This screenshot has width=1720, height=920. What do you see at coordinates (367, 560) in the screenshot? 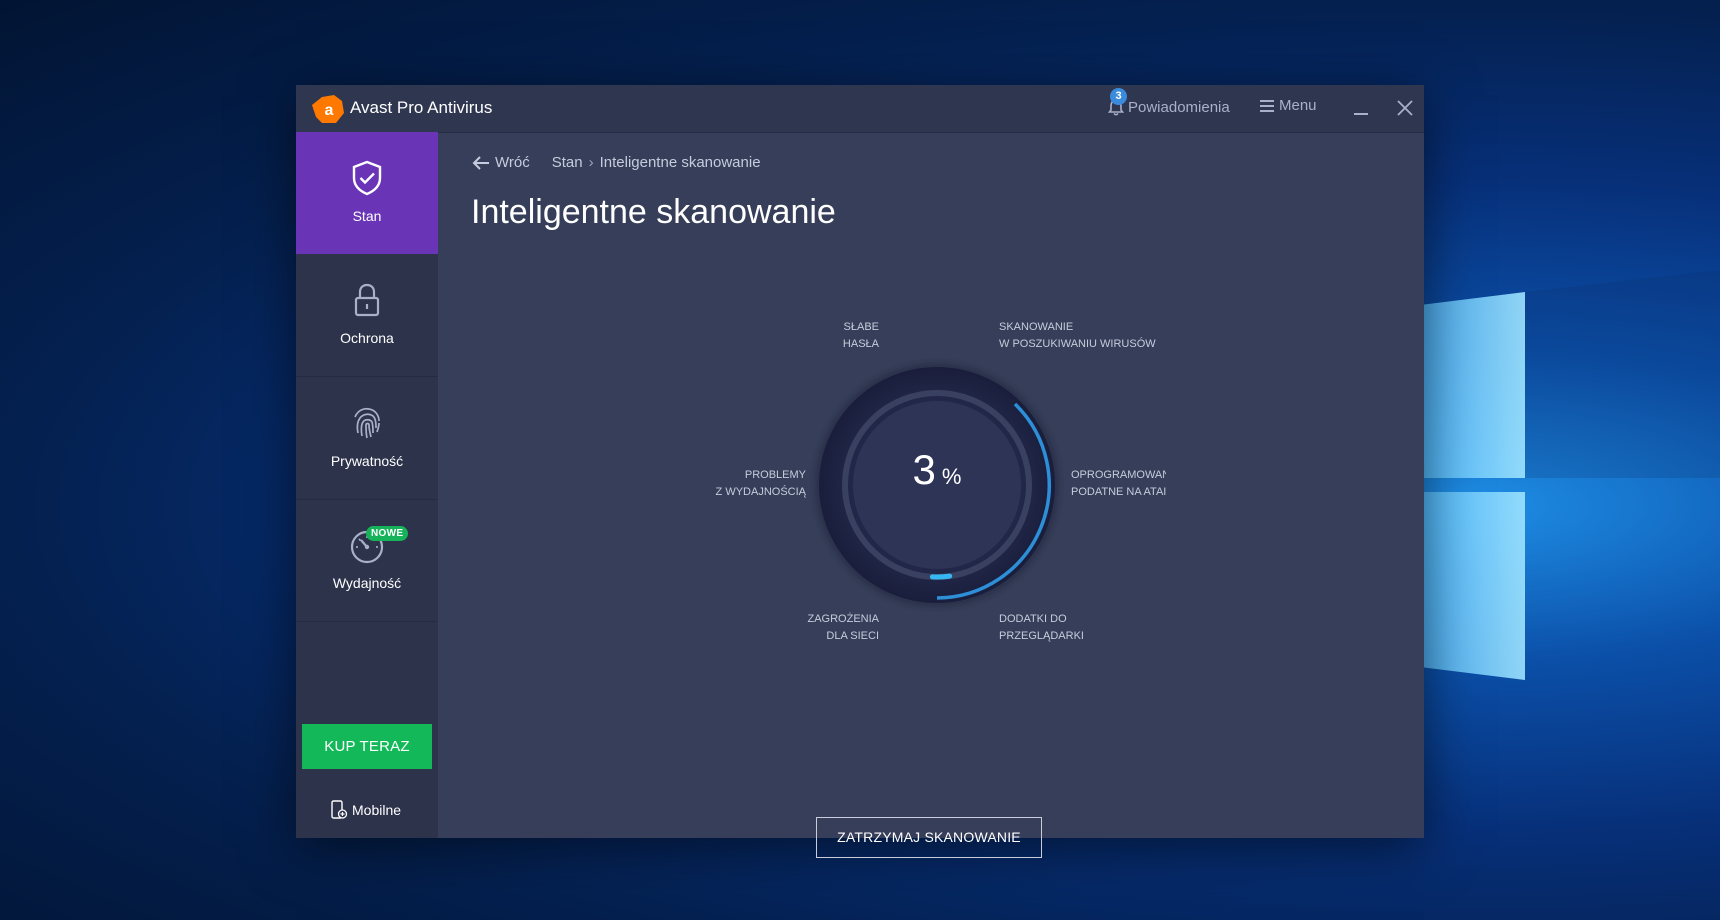
I see `sidebar-item-wydajnosc: NOWE Wydajność` at bounding box center [367, 560].